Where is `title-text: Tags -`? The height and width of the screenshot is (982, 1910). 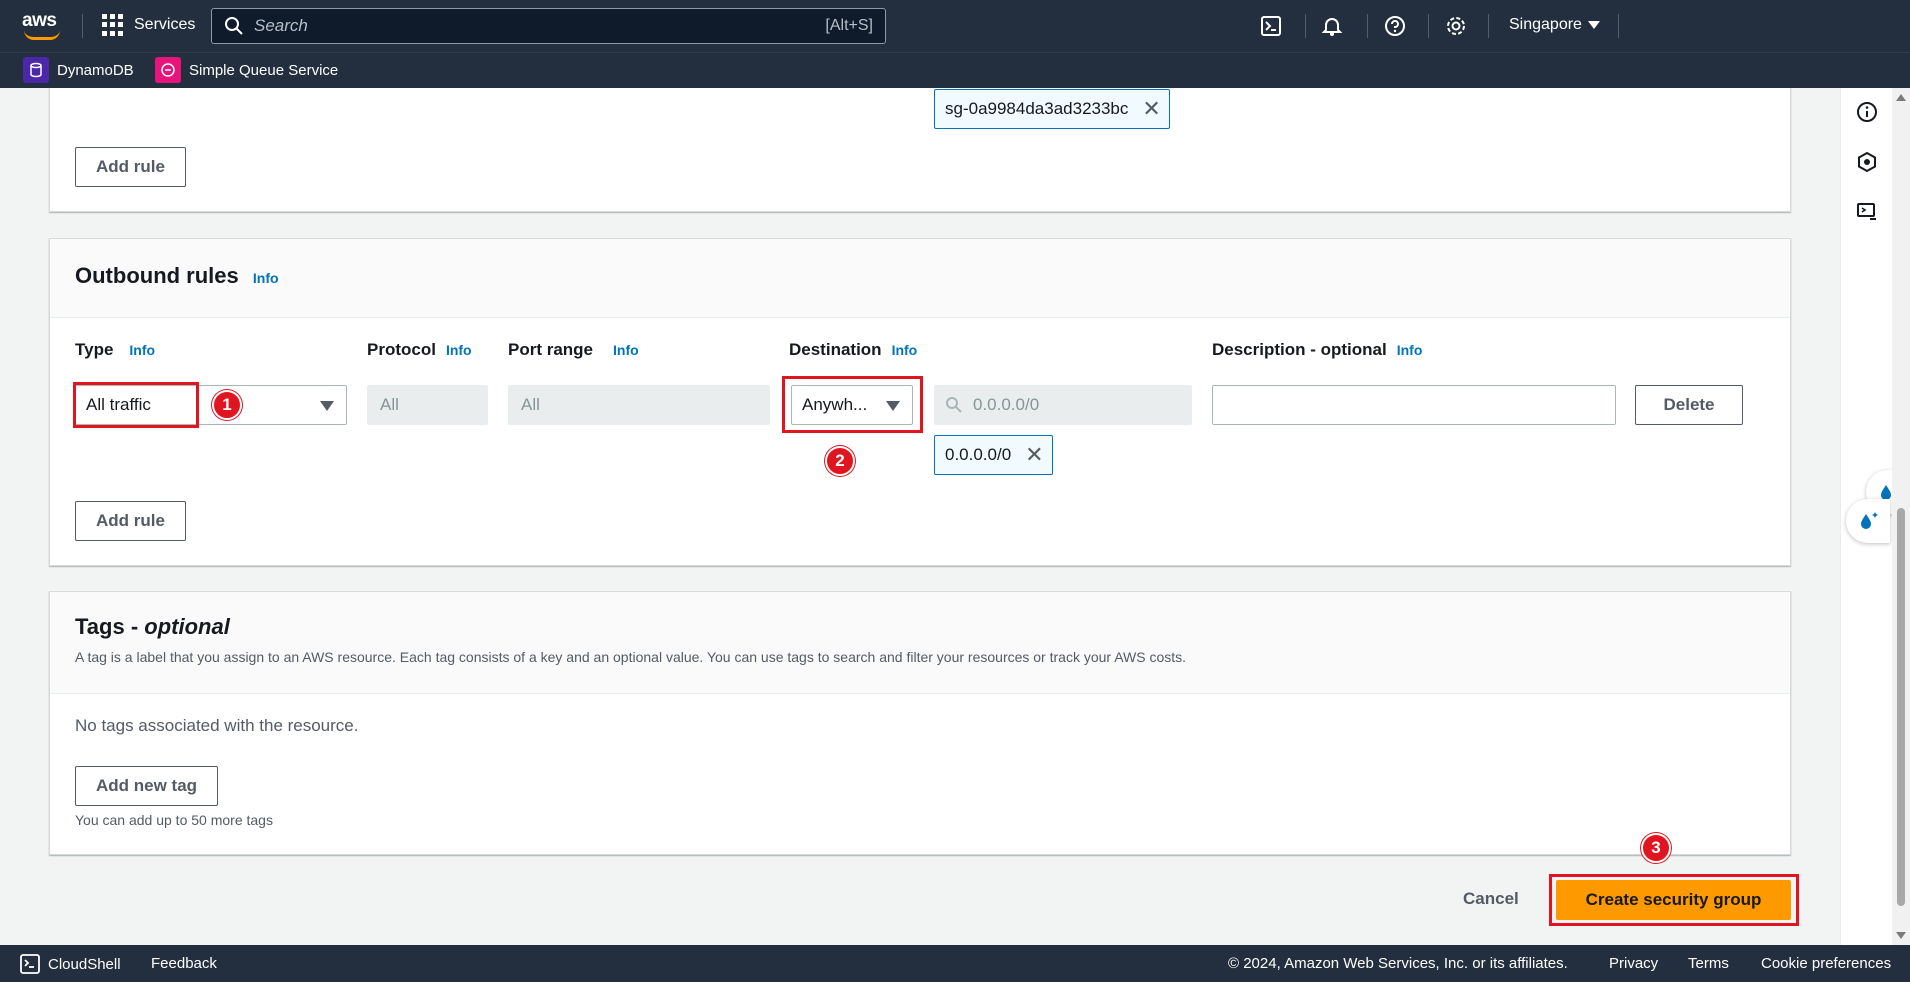 title-text: Tags - is located at coordinates (110, 626).